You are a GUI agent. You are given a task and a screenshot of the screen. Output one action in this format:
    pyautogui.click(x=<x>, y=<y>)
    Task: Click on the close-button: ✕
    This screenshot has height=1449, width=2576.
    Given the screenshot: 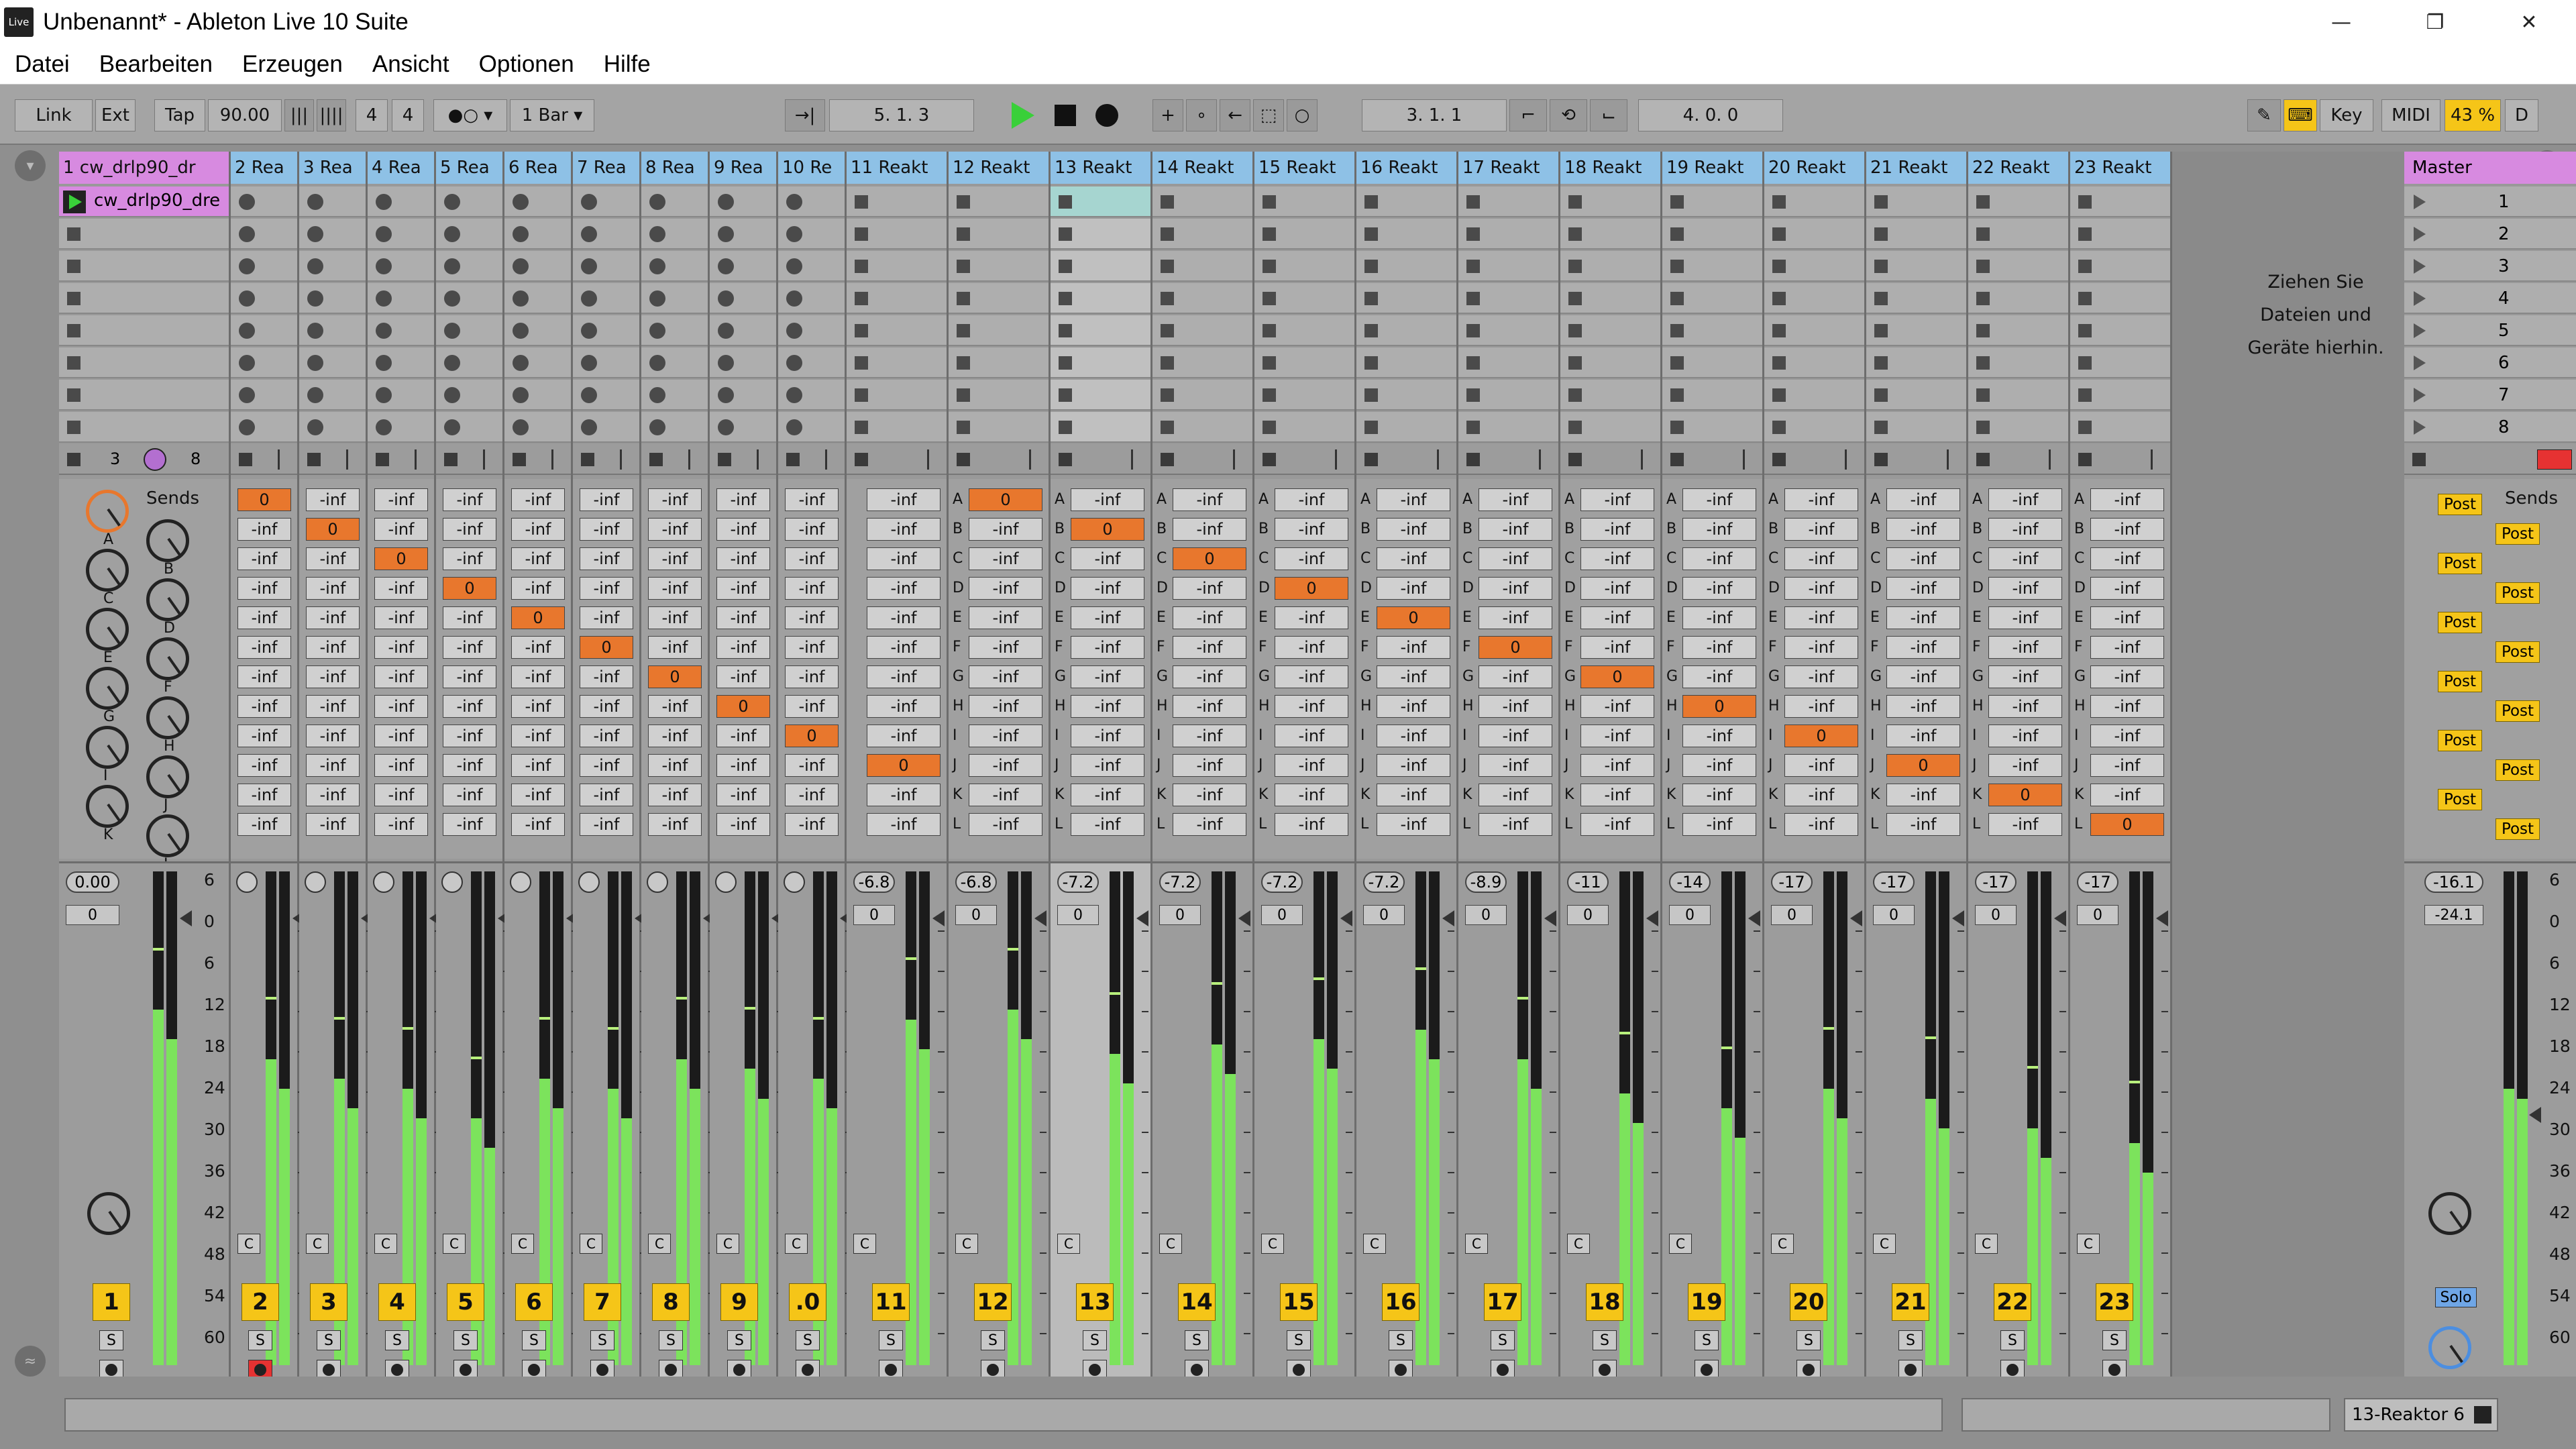 What is the action you would take?
    pyautogui.click(x=2529, y=22)
    